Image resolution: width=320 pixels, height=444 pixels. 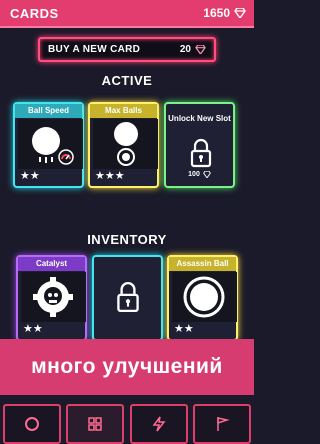 What do you see at coordinates (216, 13) in the screenshot?
I see `gem-count: 1650` at bounding box center [216, 13].